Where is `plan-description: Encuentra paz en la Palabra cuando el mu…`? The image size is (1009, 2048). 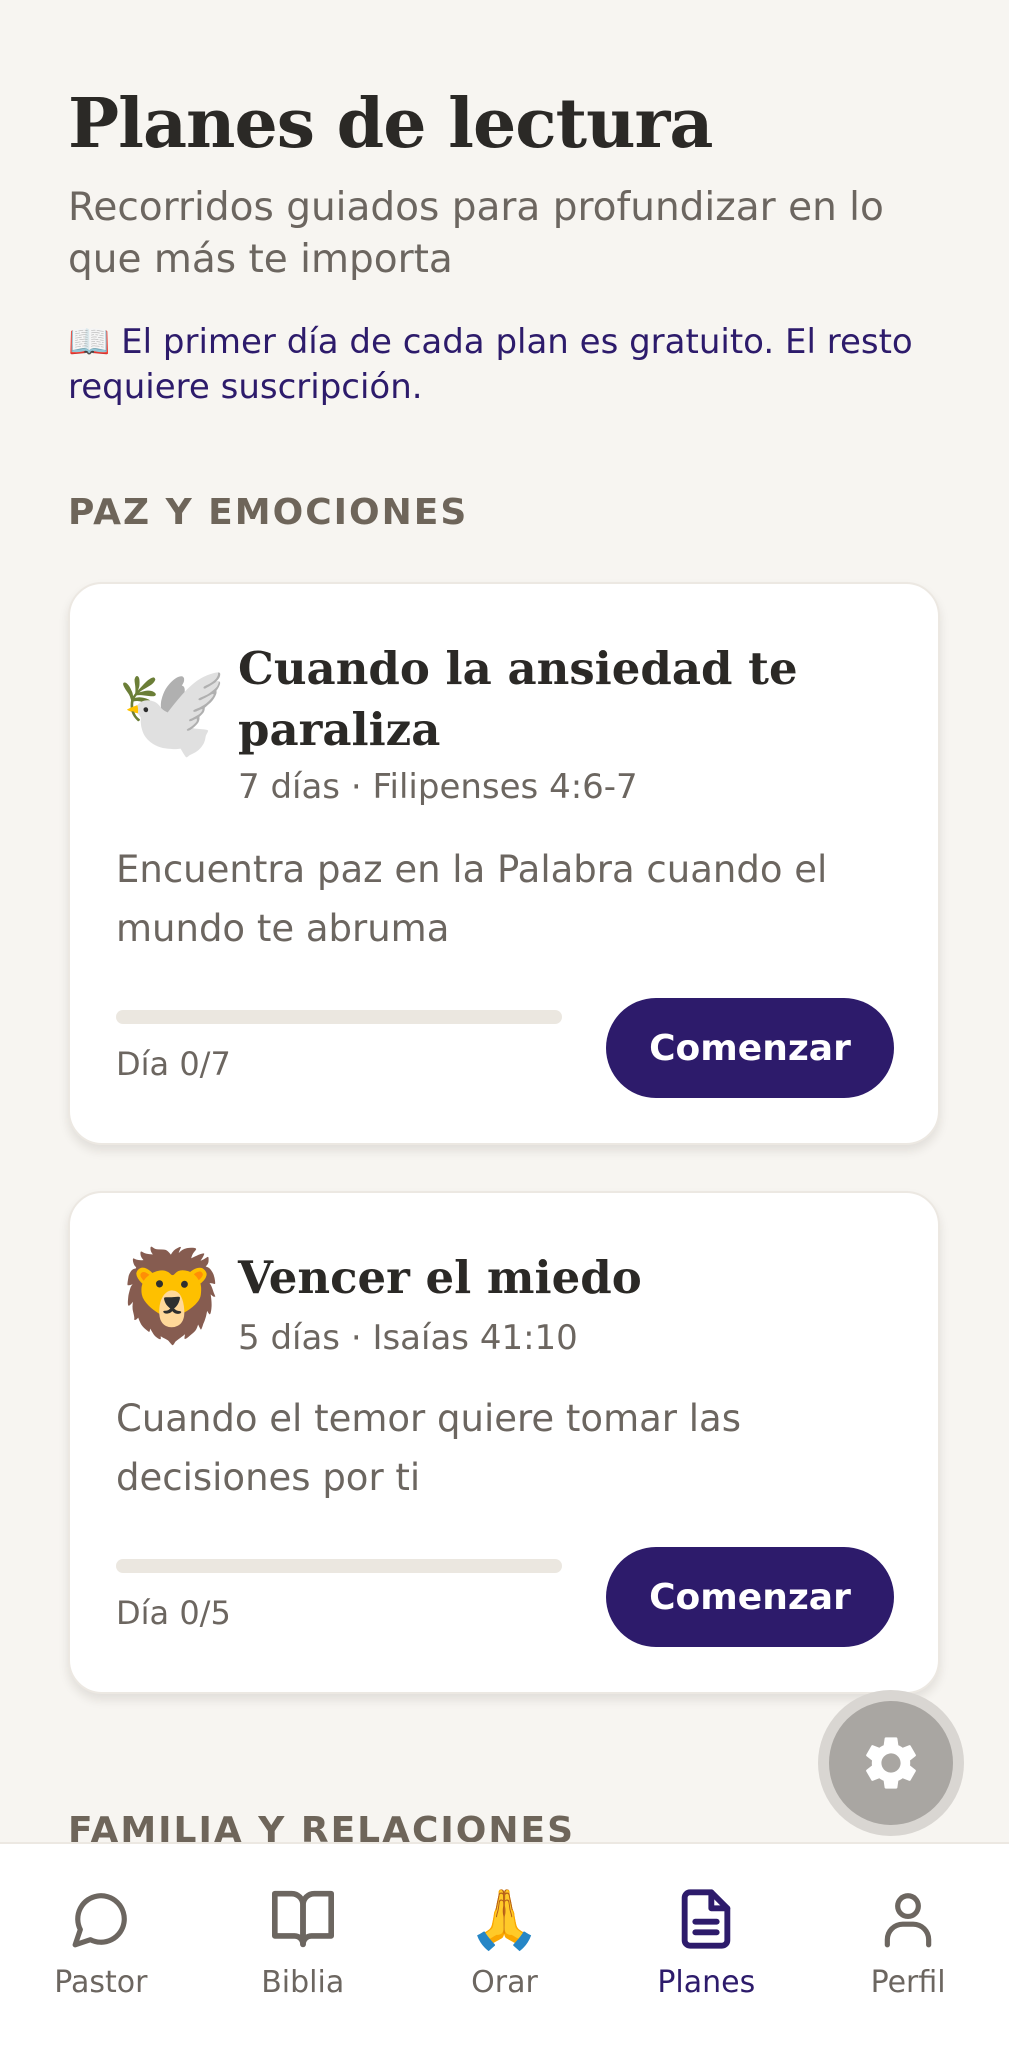
plan-description: Encuentra paz en la Palabra cuando el mu… is located at coordinates (472, 899).